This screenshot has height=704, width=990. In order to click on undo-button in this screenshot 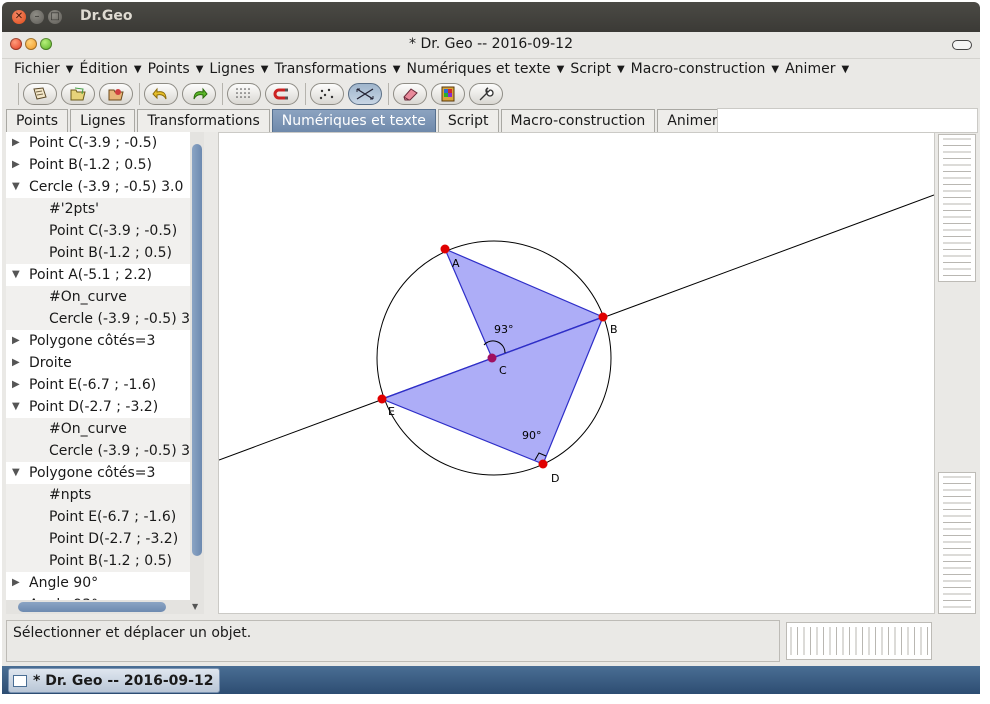, I will do `click(161, 94)`.